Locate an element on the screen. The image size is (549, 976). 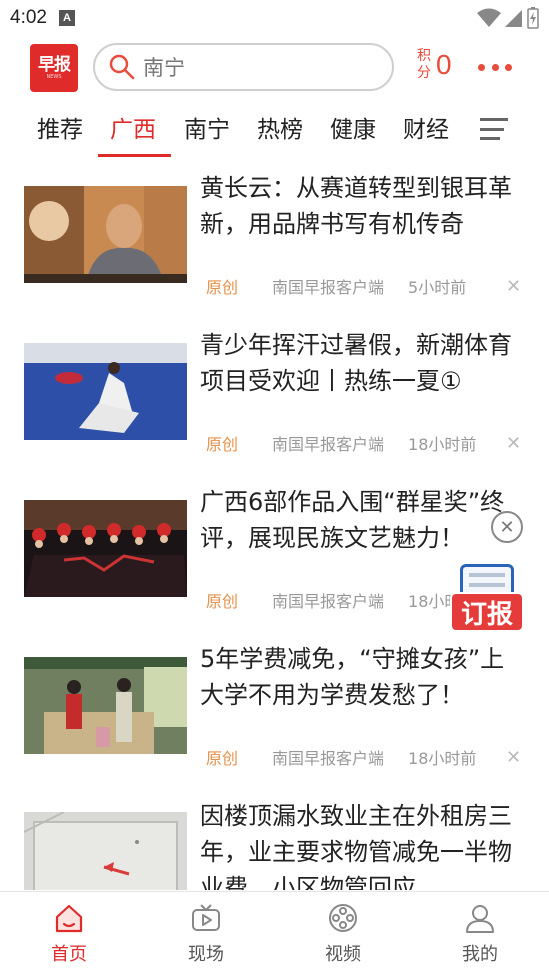
battery-icon is located at coordinates (533, 18).